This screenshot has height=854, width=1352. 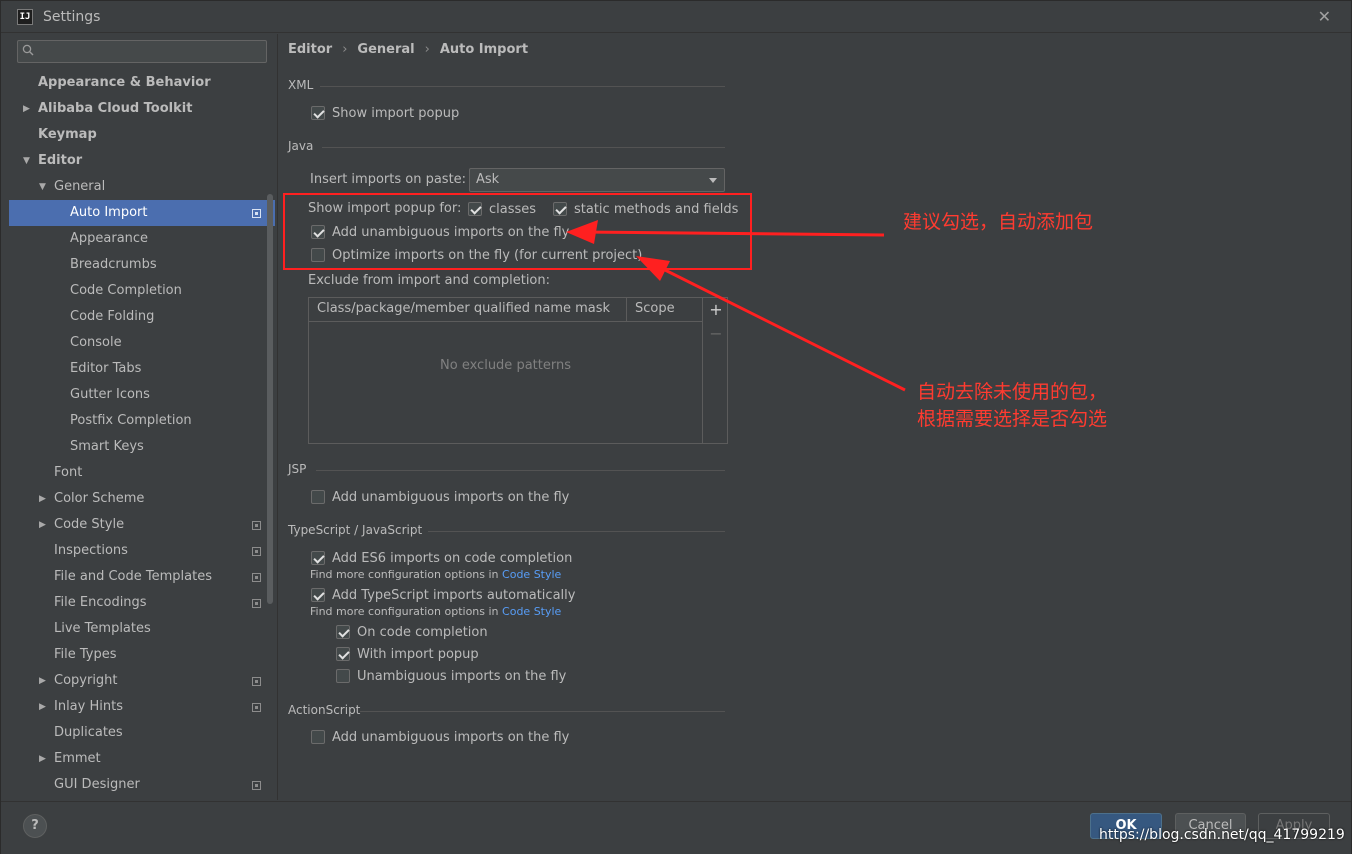 I want to click on sidebar-item-appearance-behavior: Appearance & Behavior, so click(x=142, y=83).